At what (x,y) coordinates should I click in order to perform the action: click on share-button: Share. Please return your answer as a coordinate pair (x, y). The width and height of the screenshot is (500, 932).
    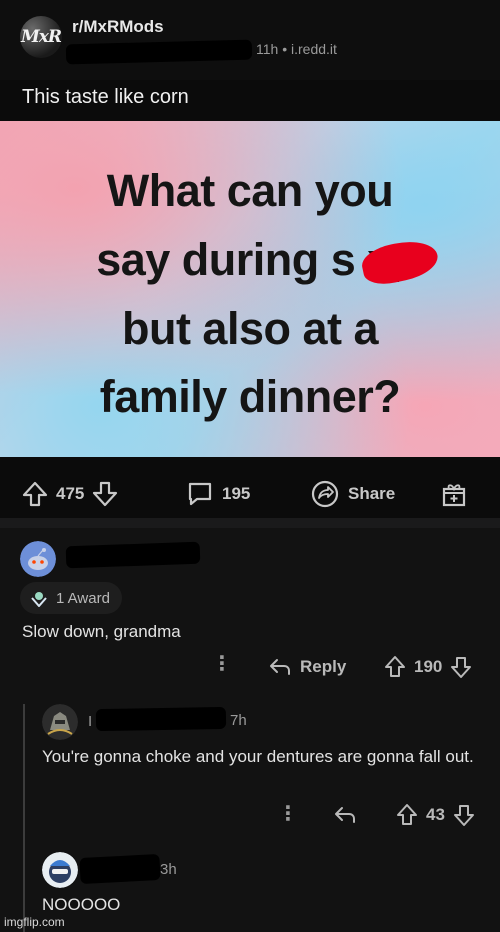
    Looking at the image, I should click on (352, 494).